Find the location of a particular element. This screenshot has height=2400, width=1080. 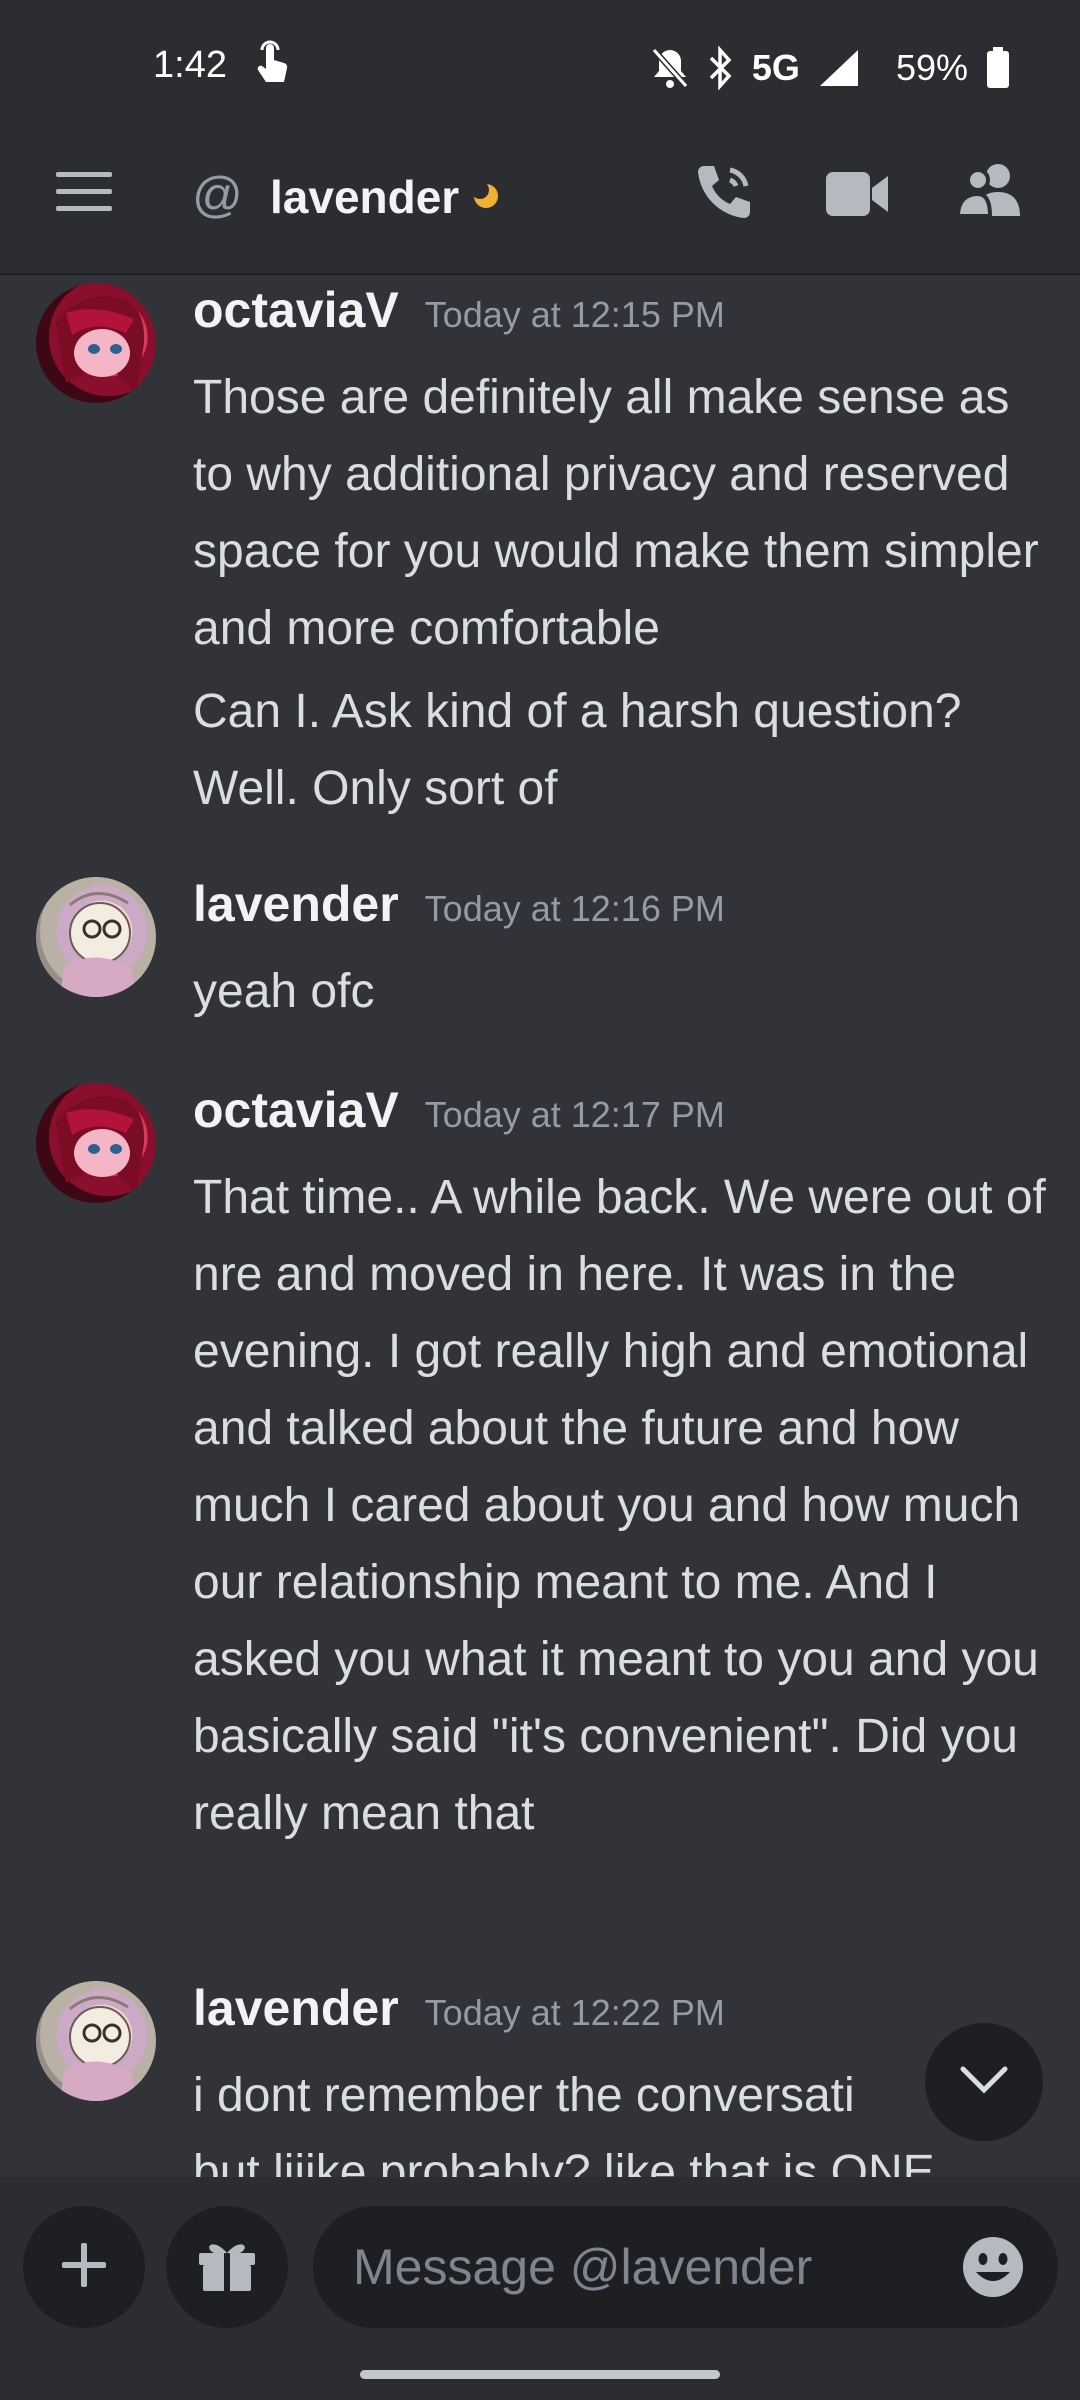

add-attachment-button is located at coordinates (84, 2267).